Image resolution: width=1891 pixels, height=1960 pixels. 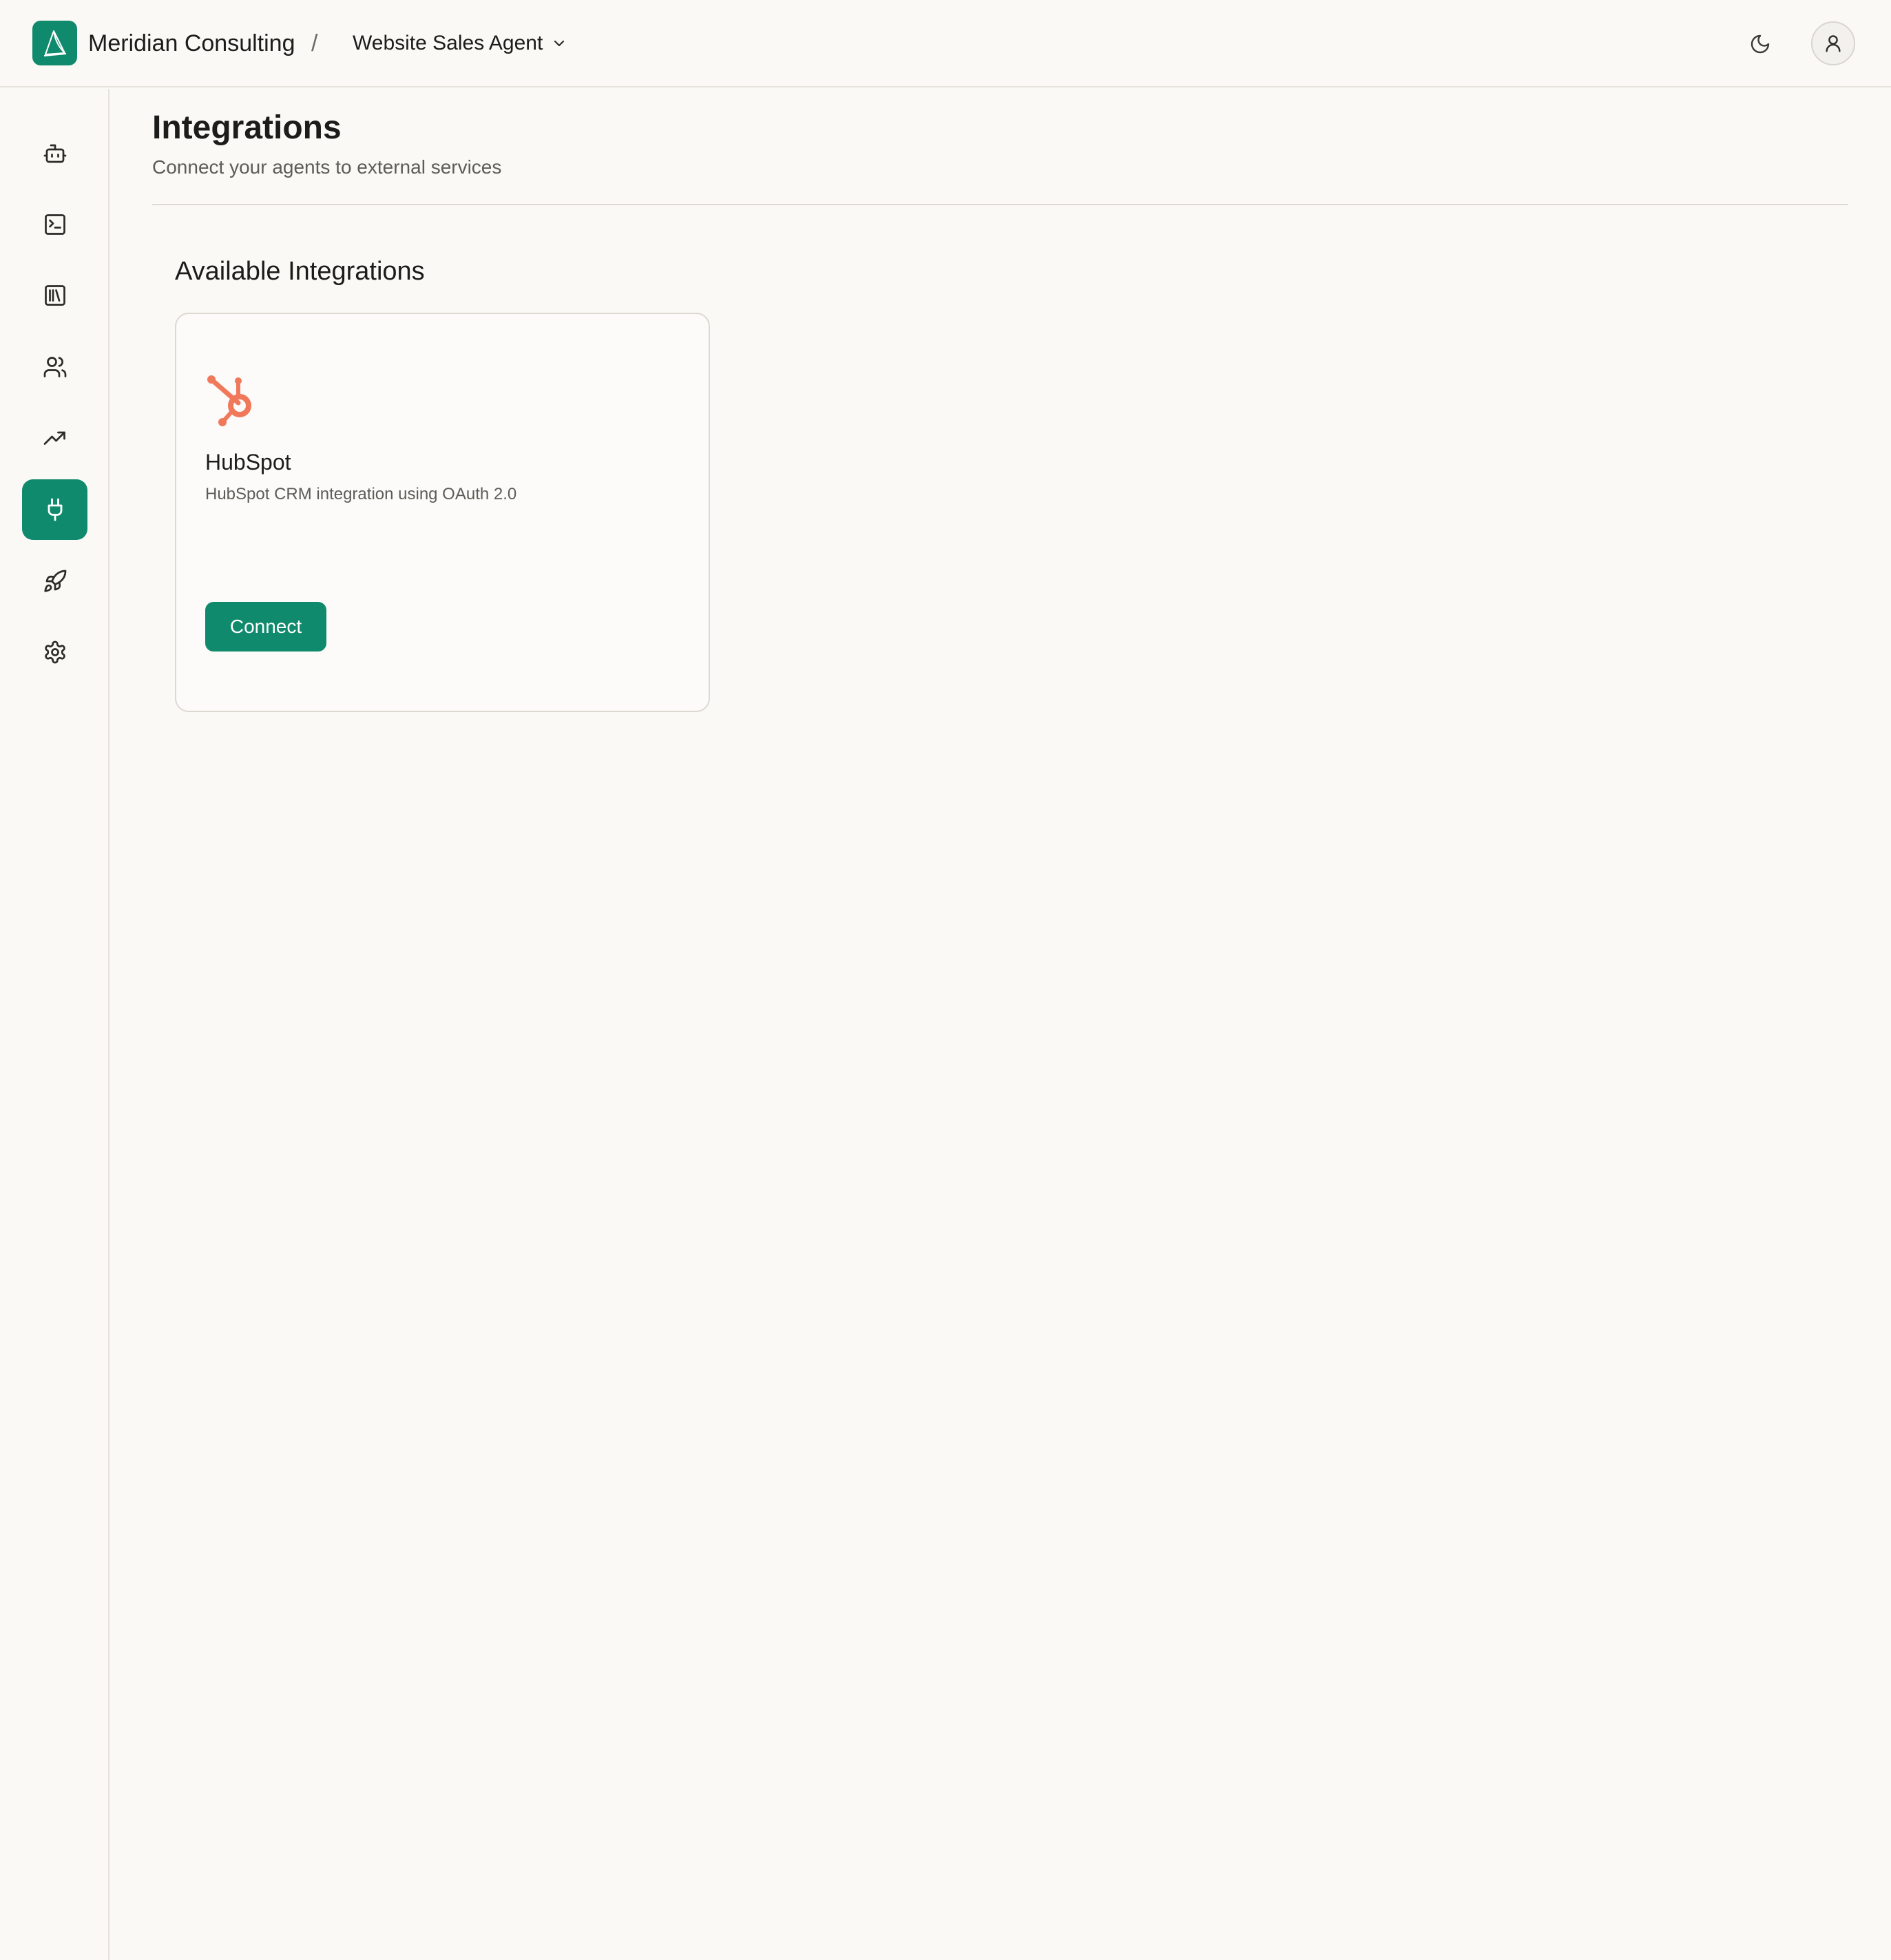 What do you see at coordinates (361, 494) in the screenshot?
I see `integration-description: HubSpot CRM integration using OAuth 2.0` at bounding box center [361, 494].